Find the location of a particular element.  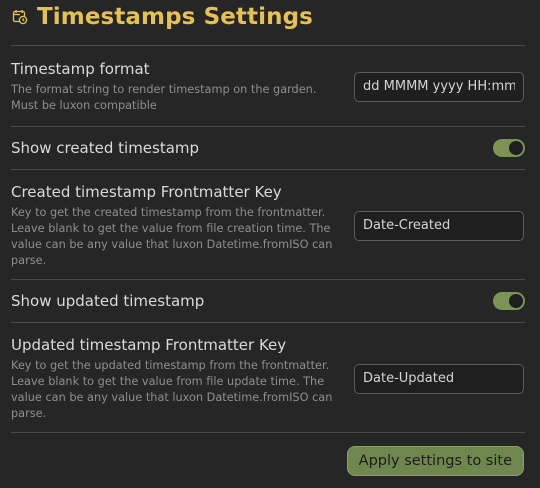

setting-show-updated: Show updated timestamp is located at coordinates (268, 301).